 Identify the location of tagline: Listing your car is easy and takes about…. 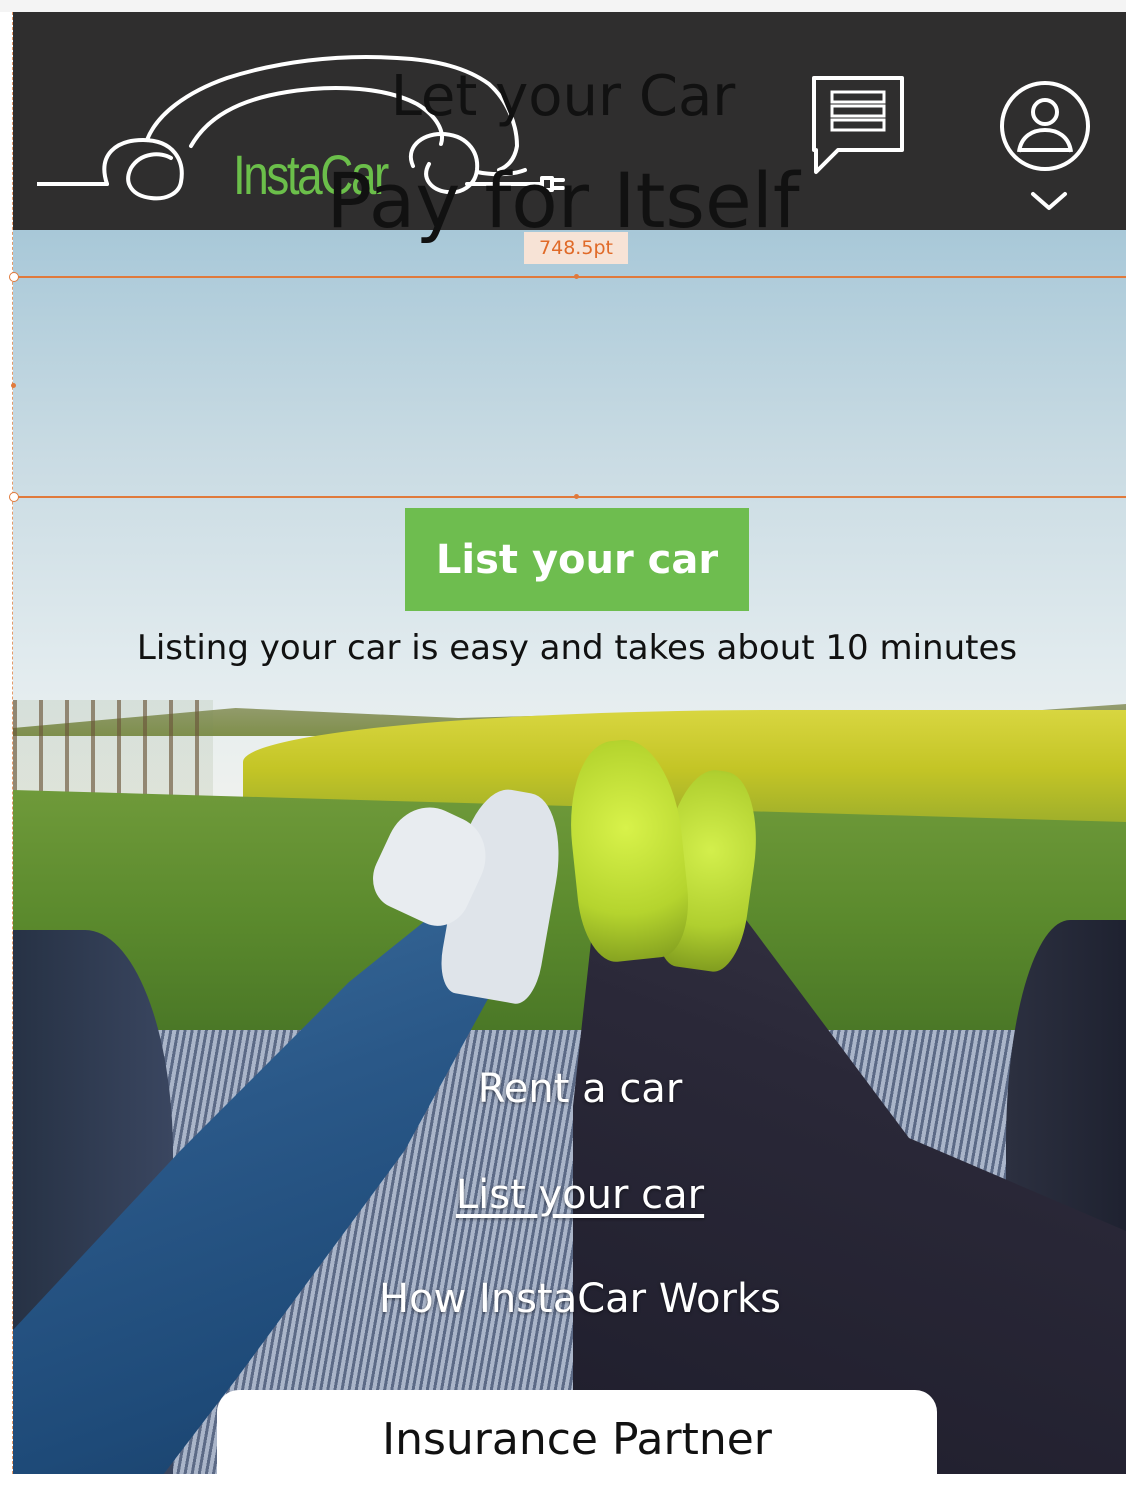
(577, 648).